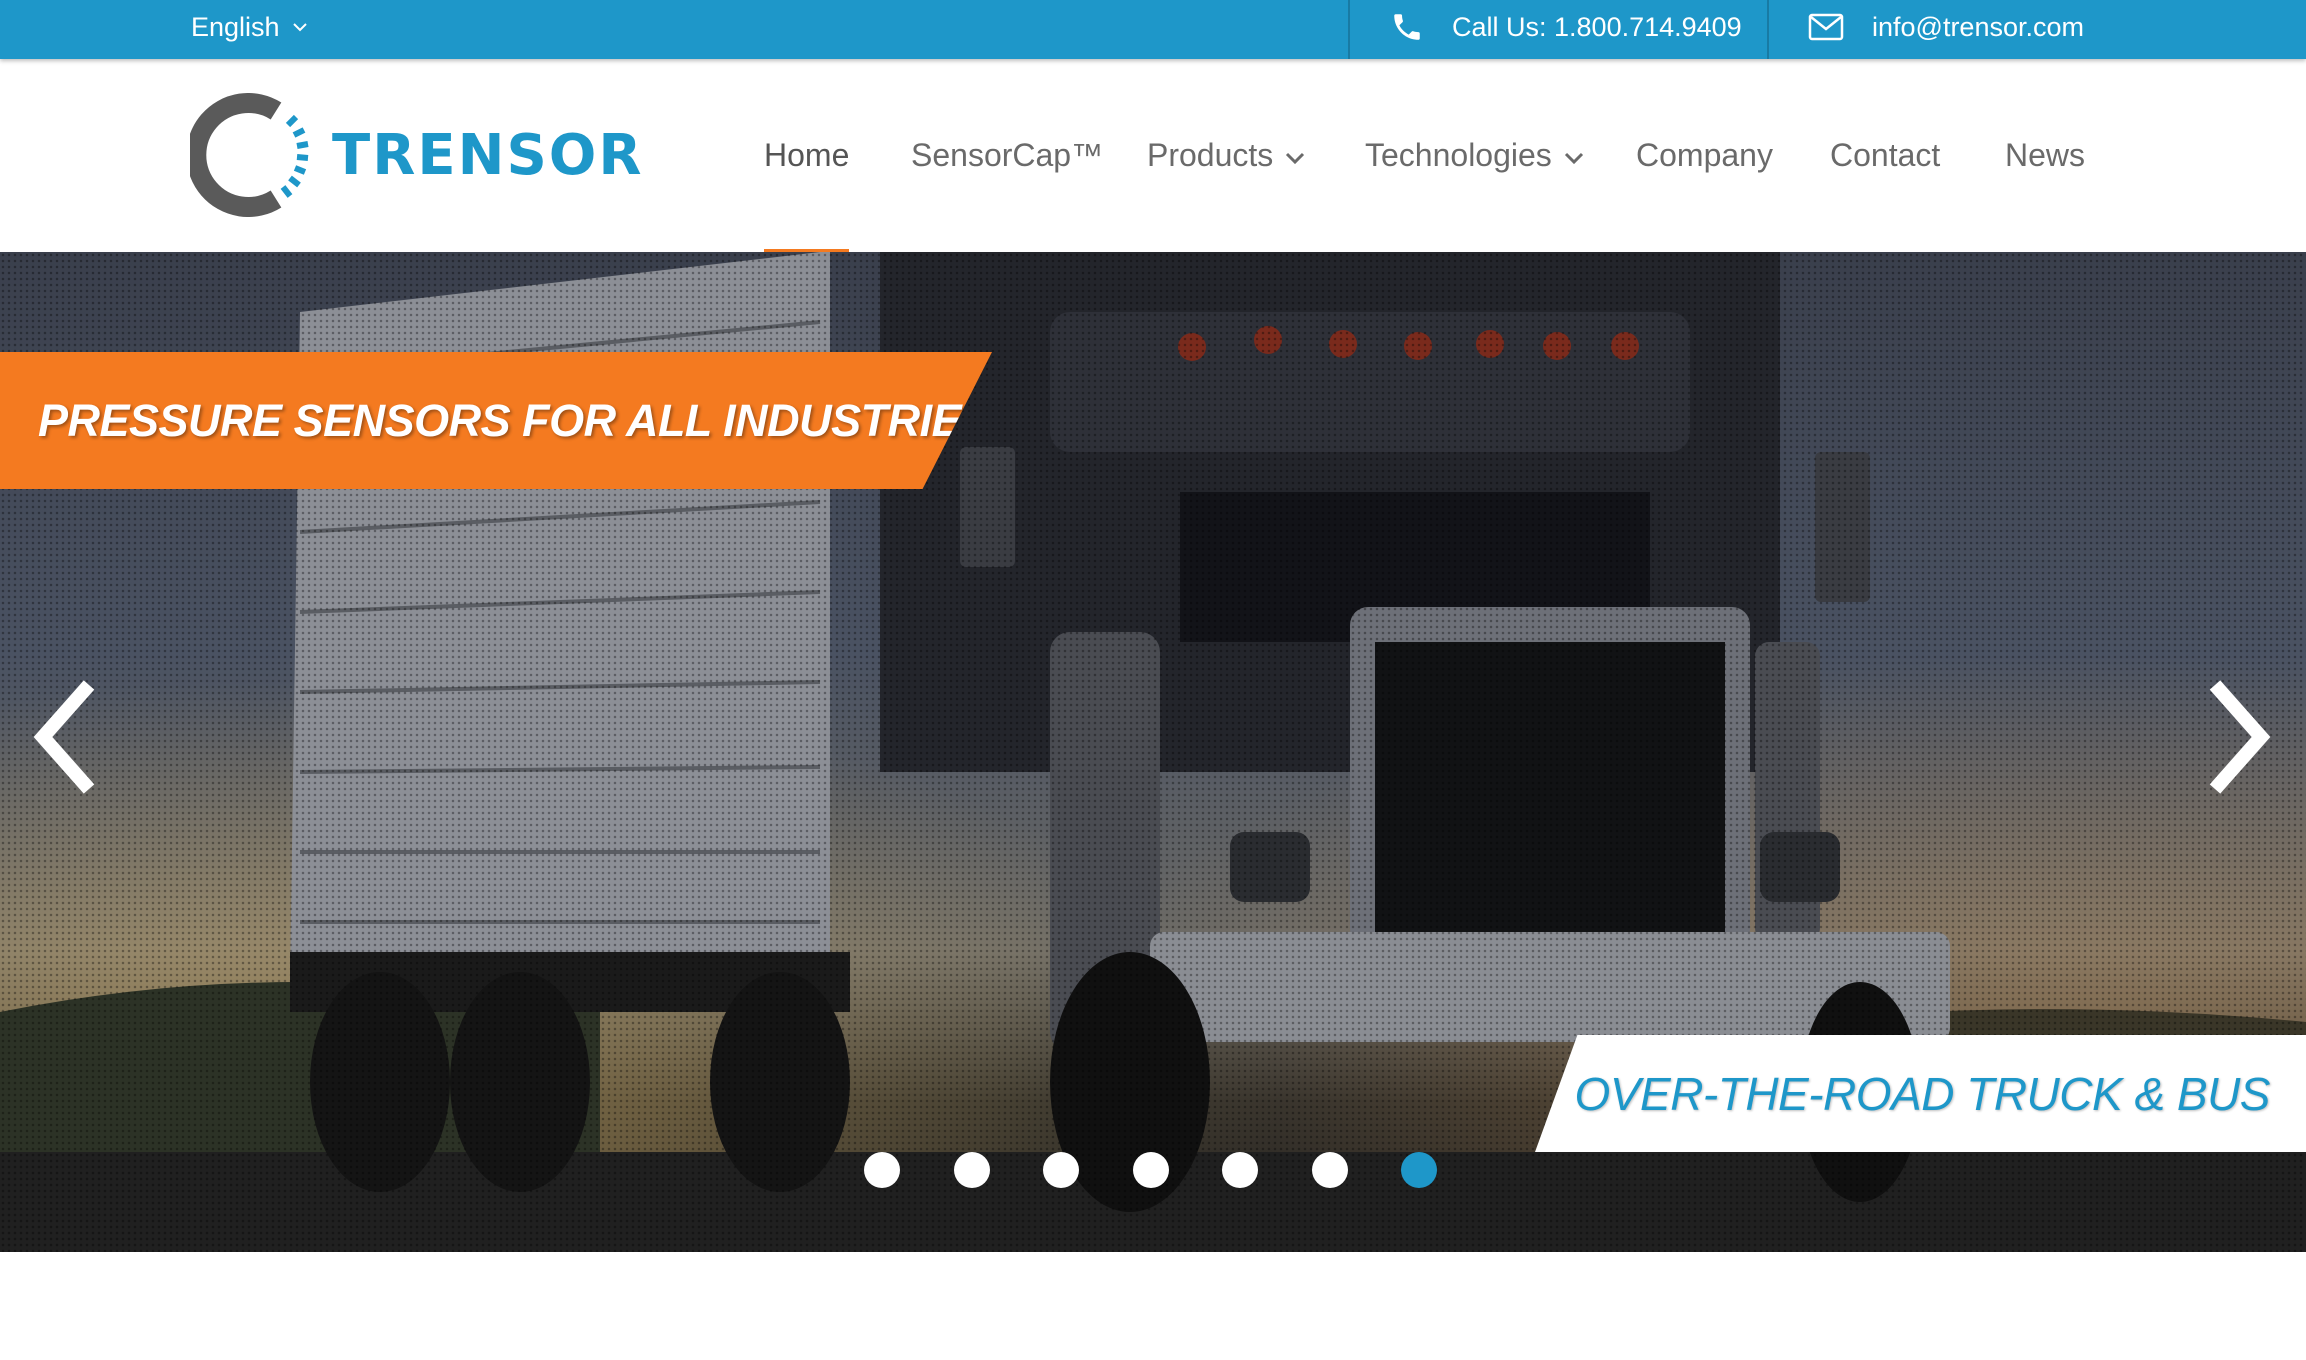 The height and width of the screenshot is (1360, 2306). I want to click on slider-next-button, so click(2238, 737).